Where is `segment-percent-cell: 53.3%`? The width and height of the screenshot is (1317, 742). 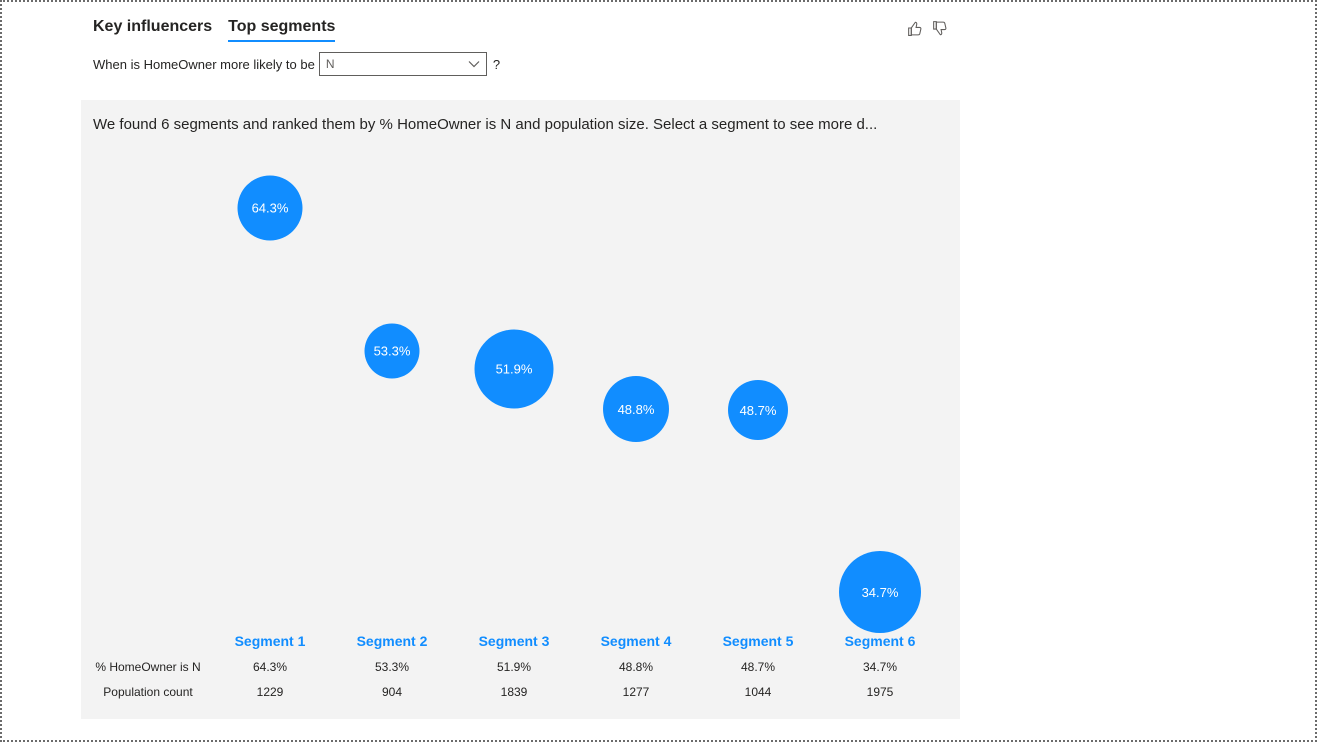
segment-percent-cell: 53.3% is located at coordinates (392, 667).